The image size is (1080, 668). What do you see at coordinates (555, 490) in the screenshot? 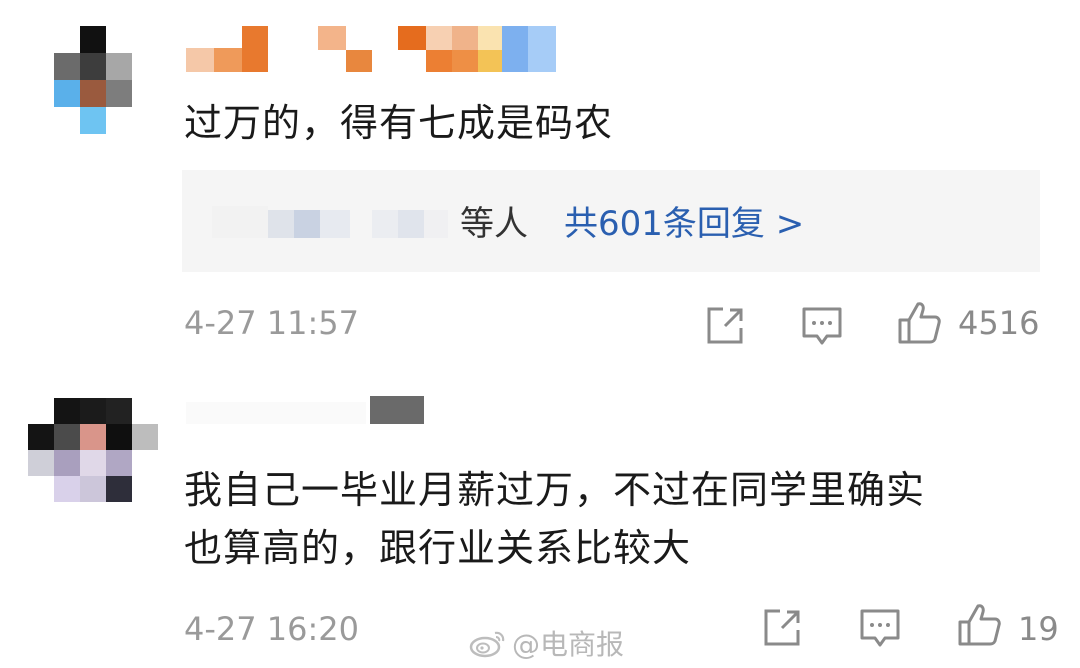
I see `comment-text-line-1: 我自己一毕业月薪过万，不过在同学里确实` at bounding box center [555, 490].